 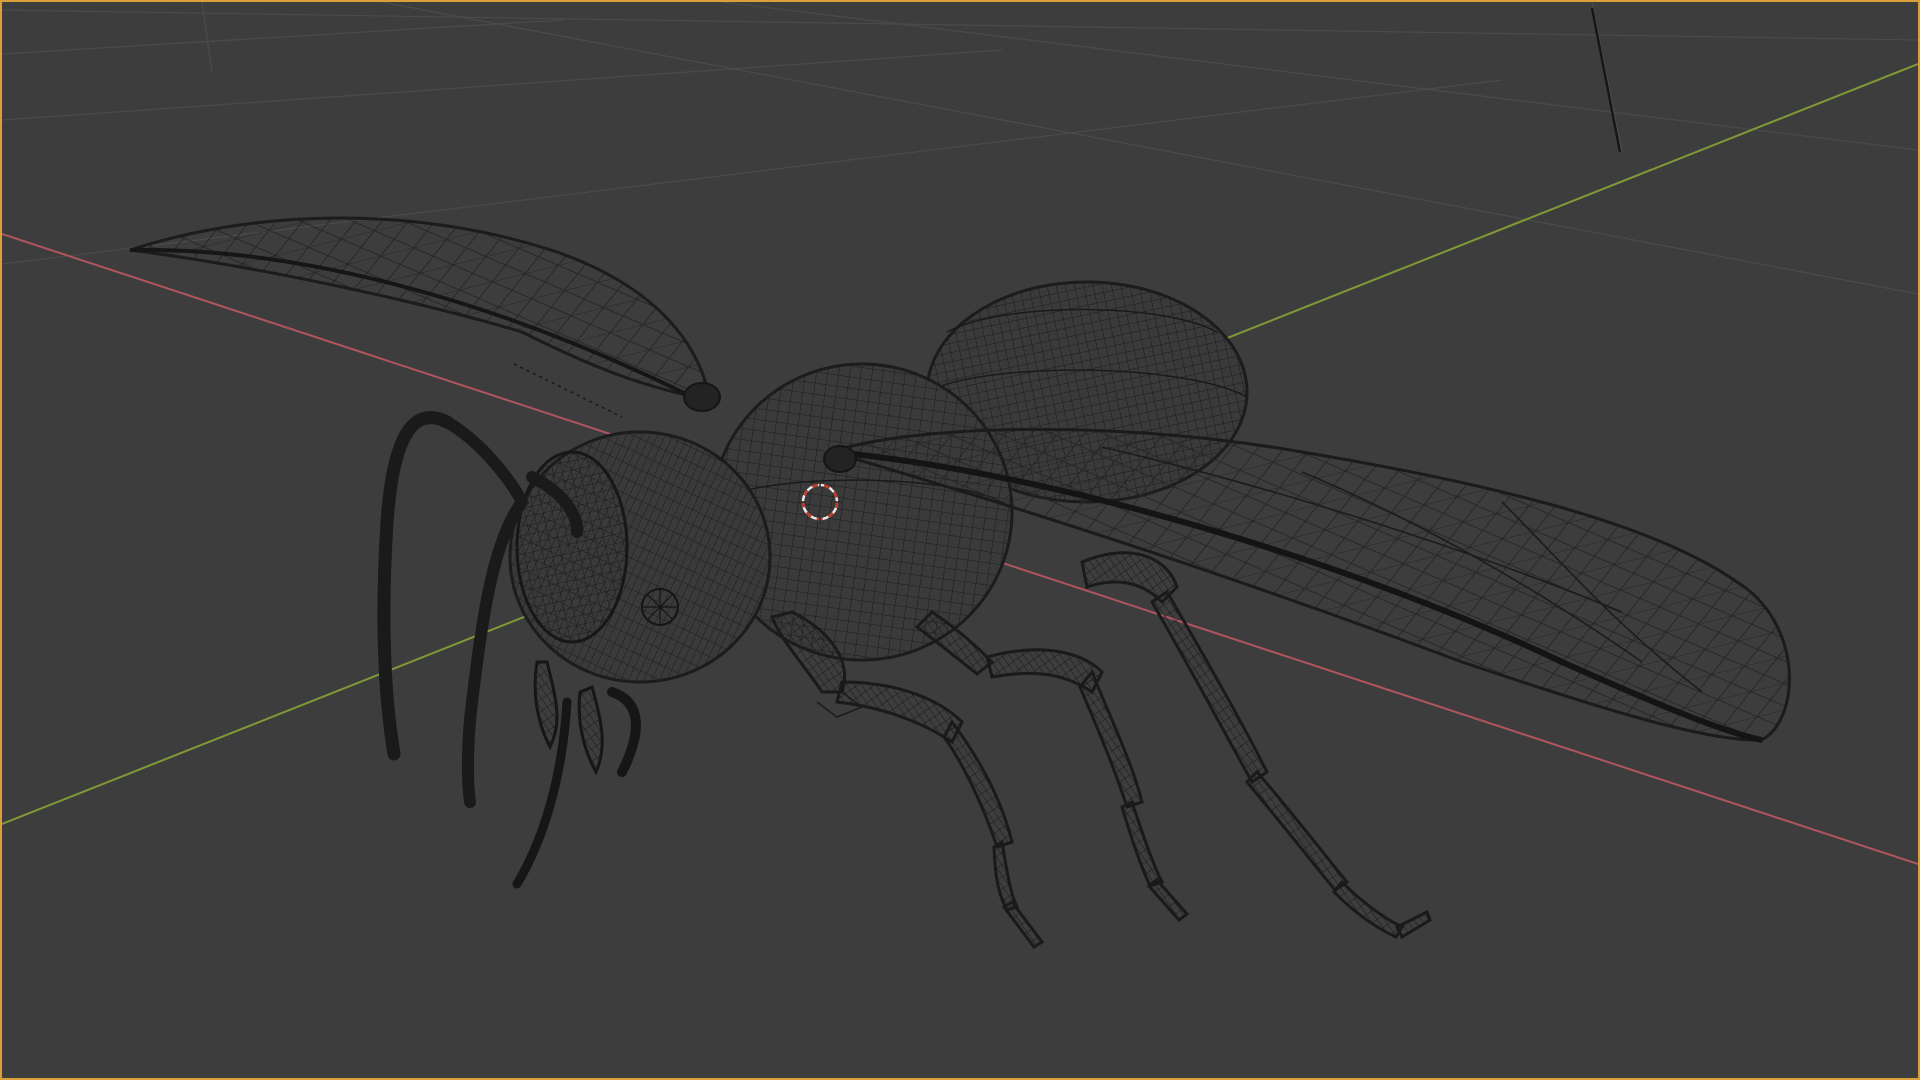 I want to click on right-antenna, so click(x=485, y=612).